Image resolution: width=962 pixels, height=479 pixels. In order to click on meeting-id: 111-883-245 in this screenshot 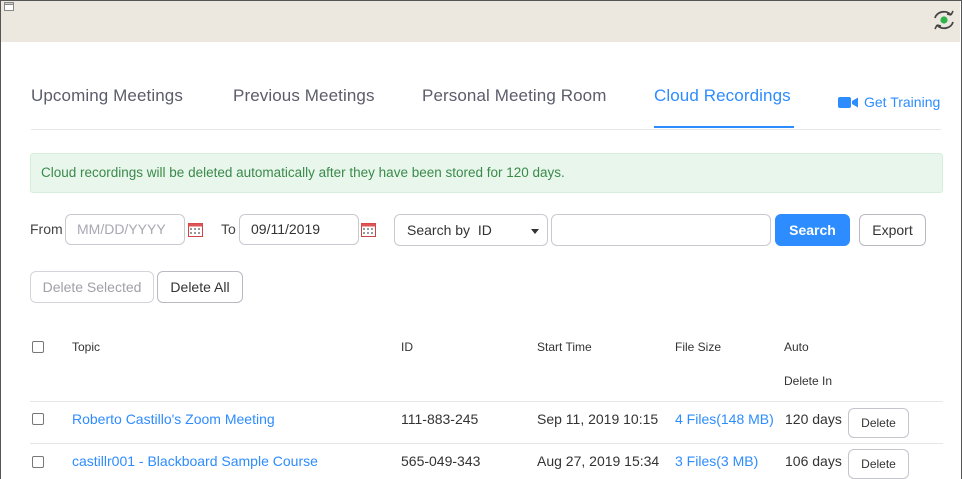, I will do `click(440, 419)`.